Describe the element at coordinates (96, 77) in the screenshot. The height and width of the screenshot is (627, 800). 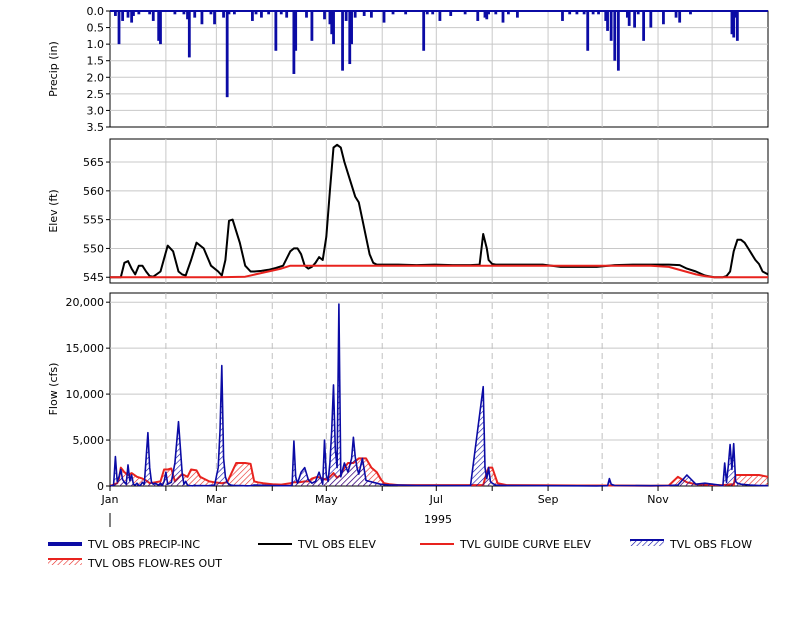
I see `y-tick-label: 2.0` at that location.